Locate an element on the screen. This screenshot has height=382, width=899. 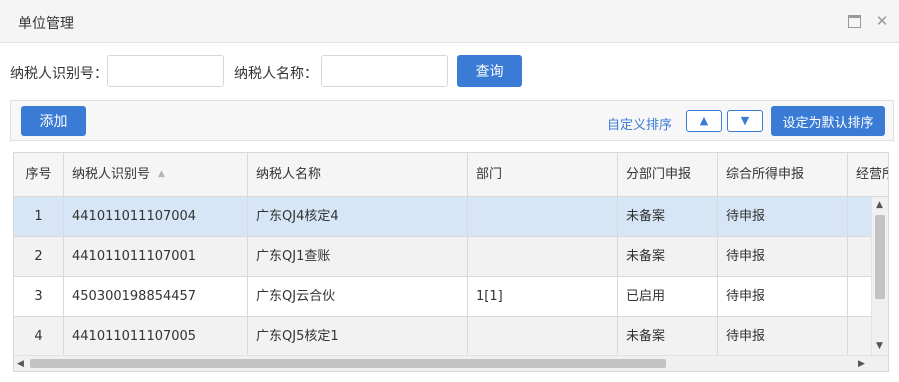
window-titlebar: 单位管理 ✕ is located at coordinates (449, 21).